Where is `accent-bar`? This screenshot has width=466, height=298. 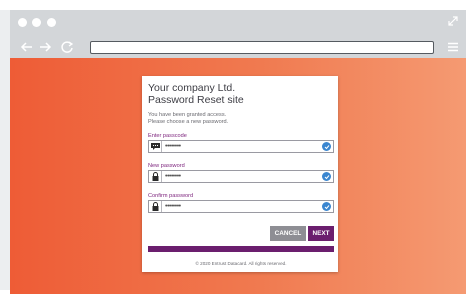 accent-bar is located at coordinates (241, 249).